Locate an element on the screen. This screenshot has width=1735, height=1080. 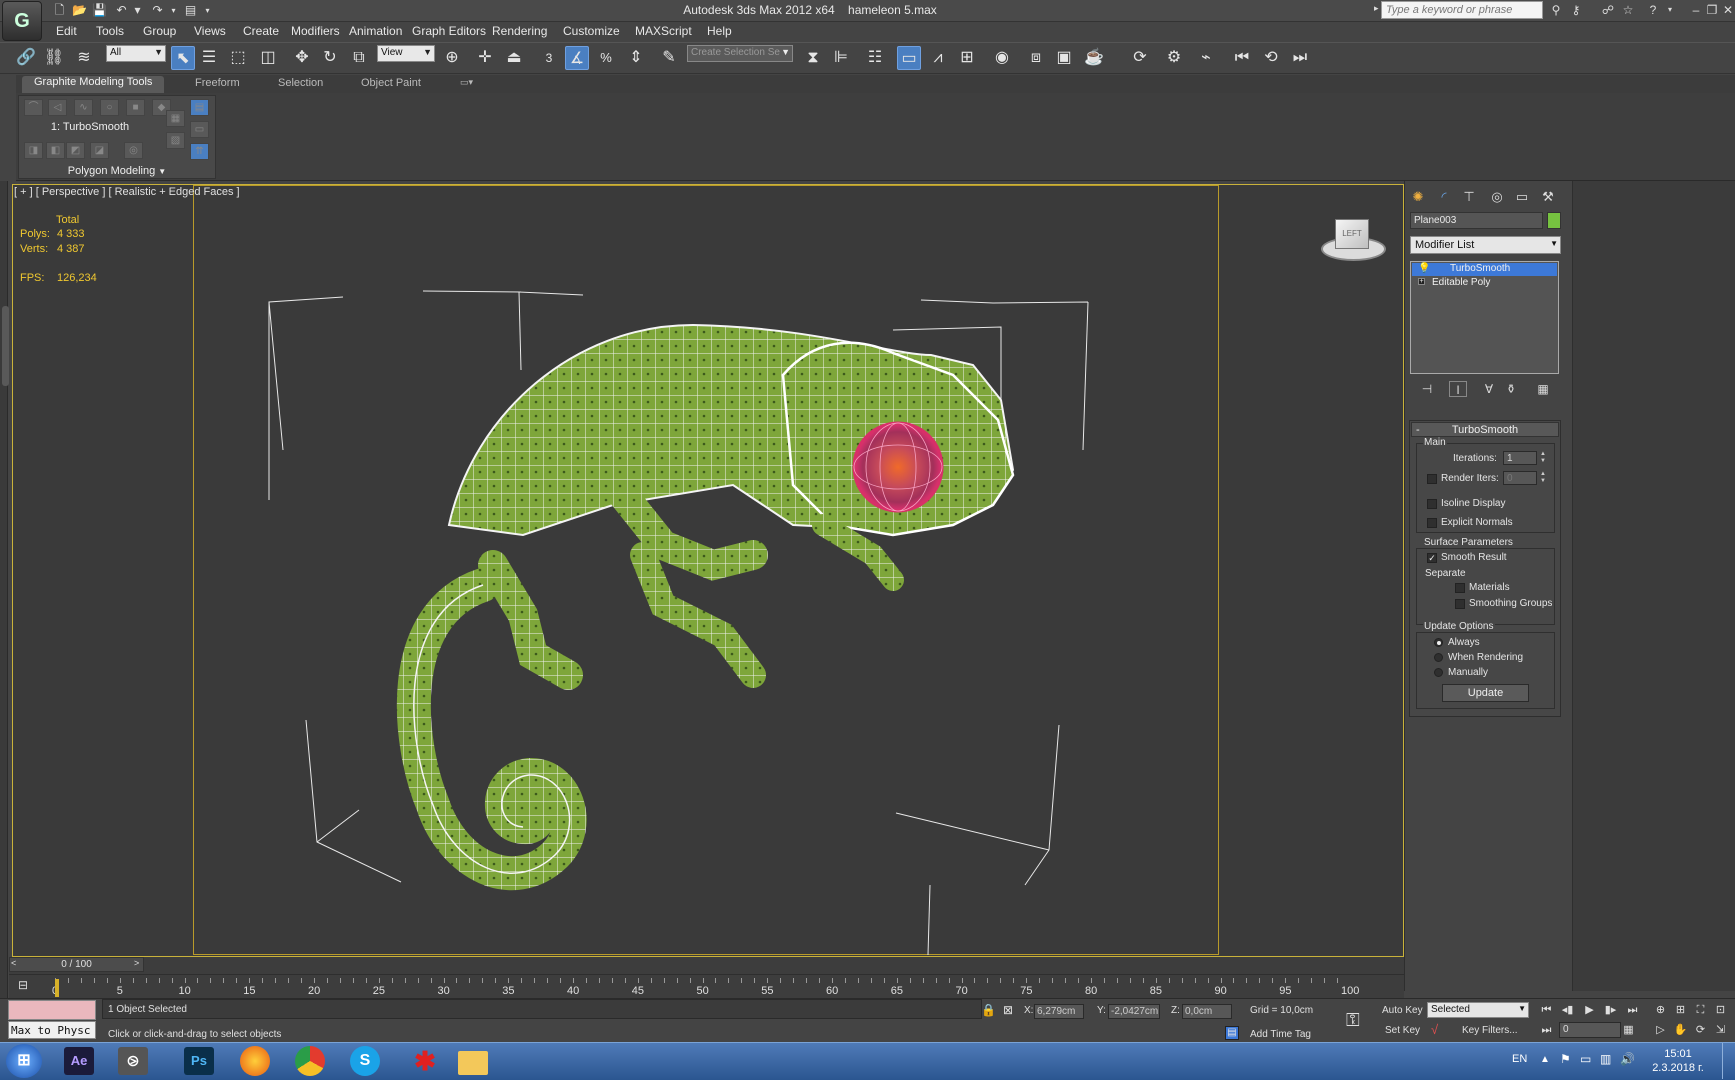
menu-create: Create is located at coordinates (261, 31).